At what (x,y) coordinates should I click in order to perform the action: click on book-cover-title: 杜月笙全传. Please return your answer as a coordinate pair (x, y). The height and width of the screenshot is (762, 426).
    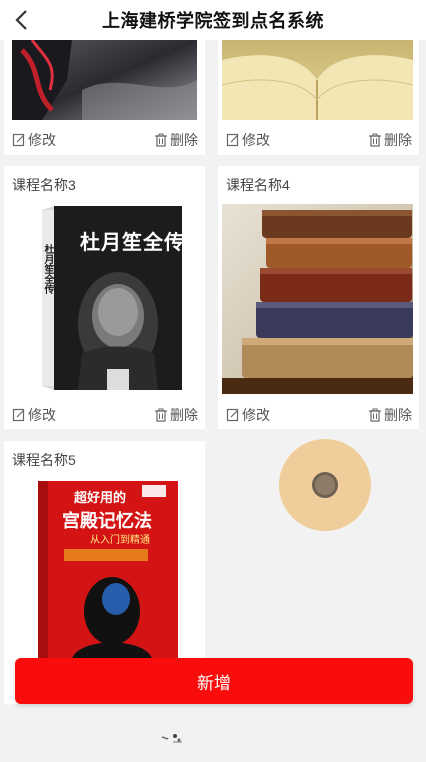
    Looking at the image, I should click on (132, 243).